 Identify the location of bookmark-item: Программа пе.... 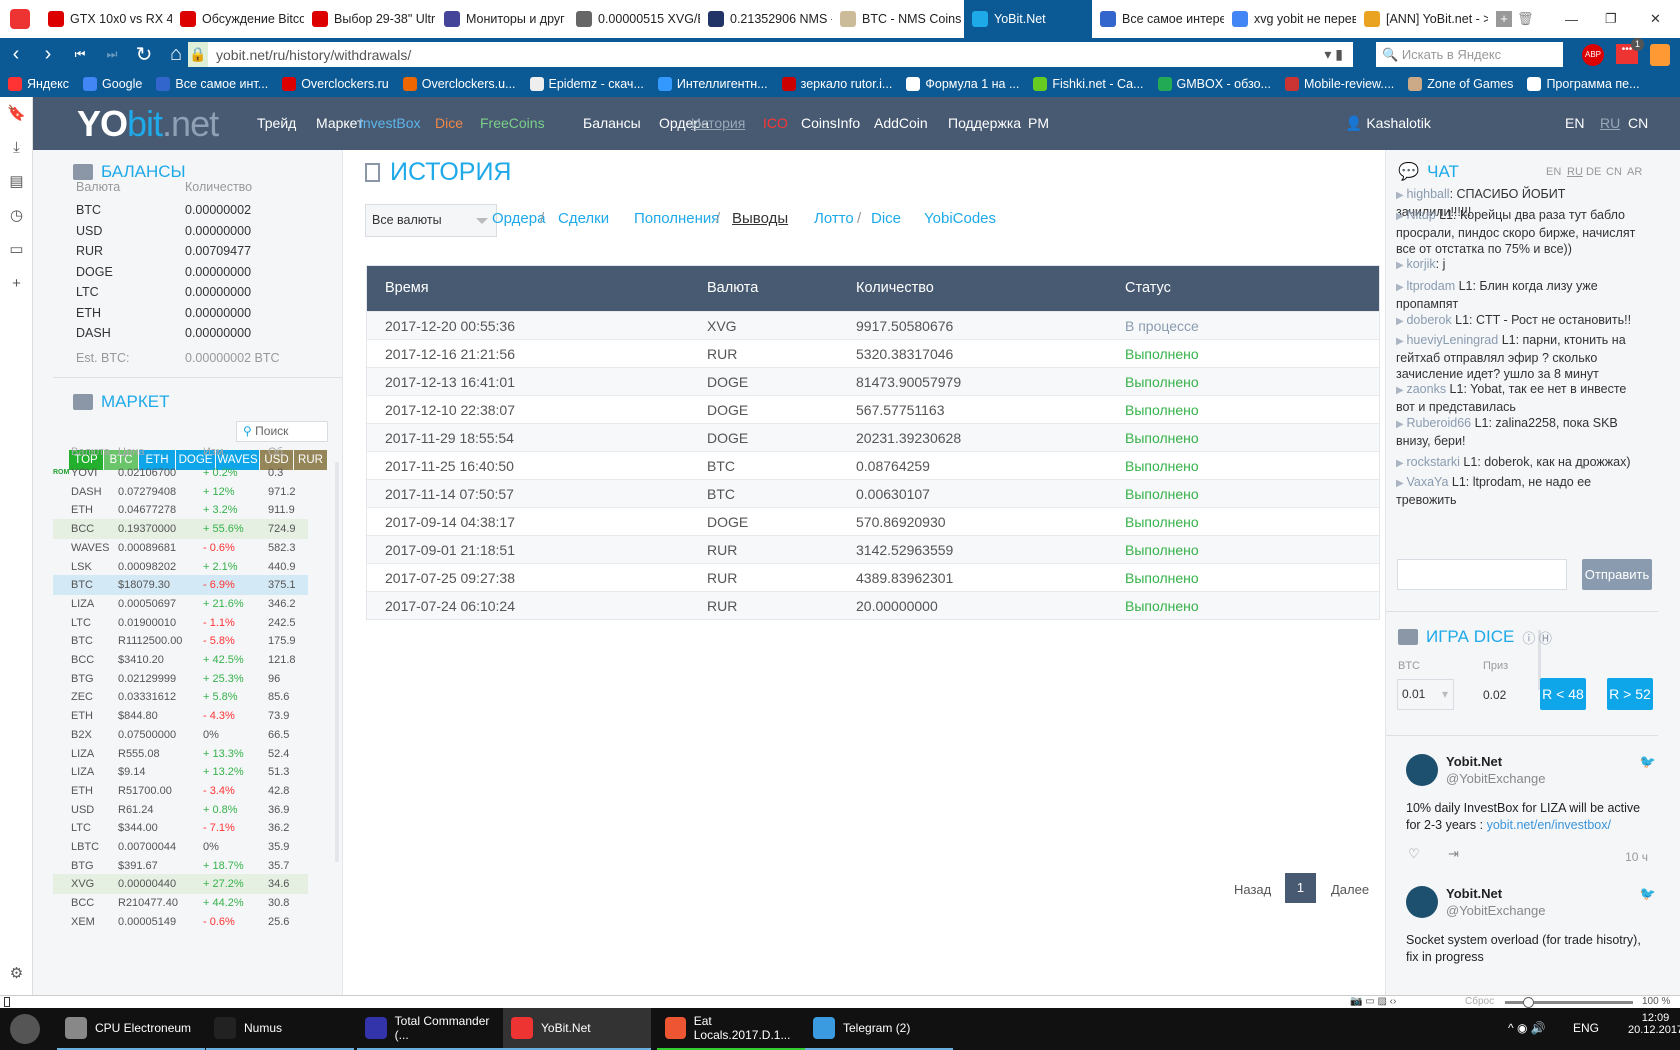
(1583, 84).